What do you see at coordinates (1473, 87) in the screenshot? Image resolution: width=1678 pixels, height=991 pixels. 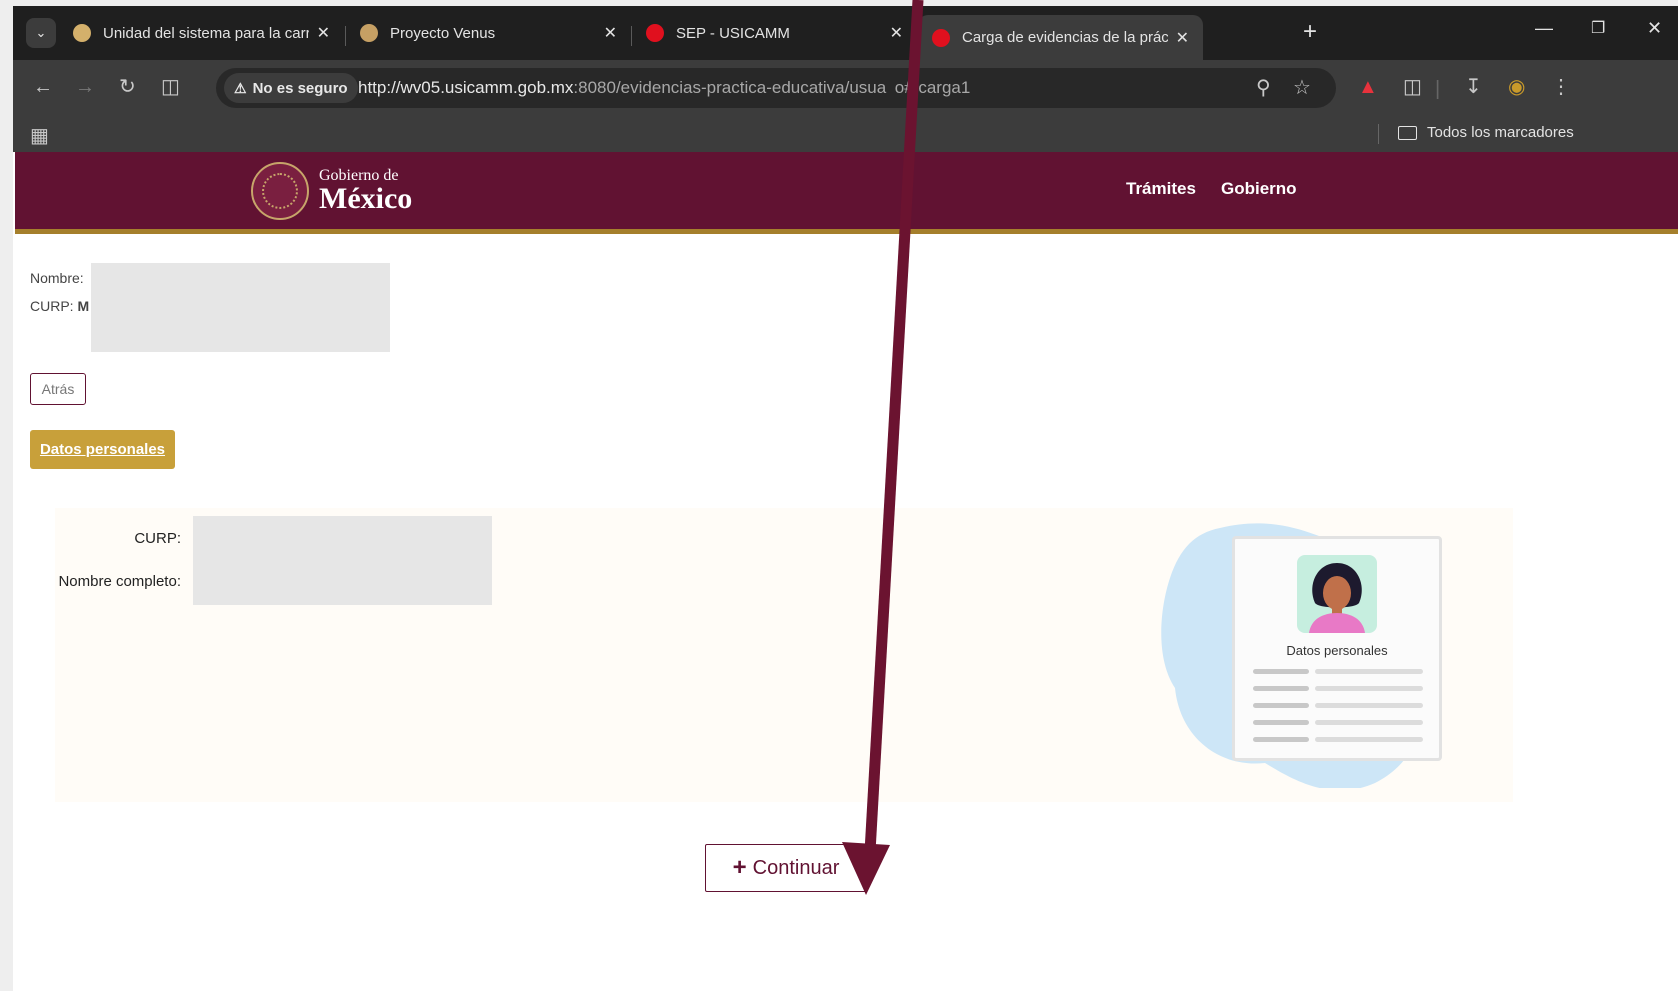 I see `download-icon: ↧` at bounding box center [1473, 87].